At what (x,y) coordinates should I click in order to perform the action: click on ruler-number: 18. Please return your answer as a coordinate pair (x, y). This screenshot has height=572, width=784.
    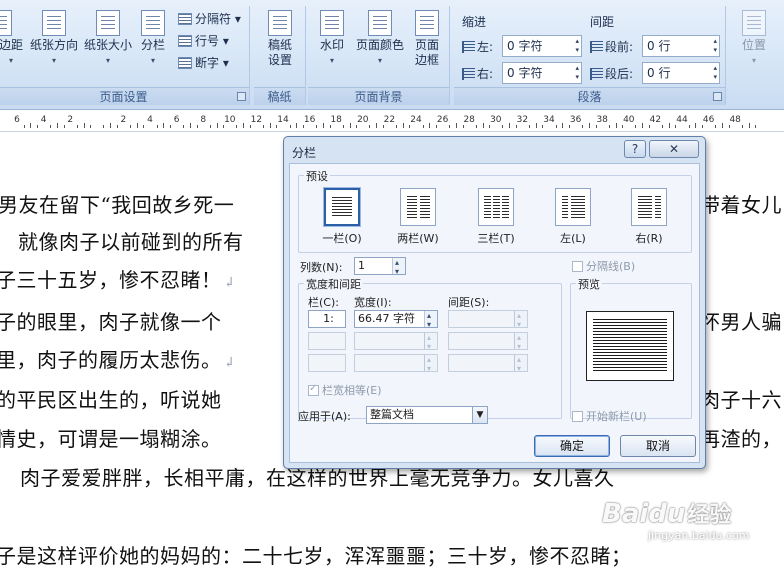
    Looking at the image, I should click on (336, 120).